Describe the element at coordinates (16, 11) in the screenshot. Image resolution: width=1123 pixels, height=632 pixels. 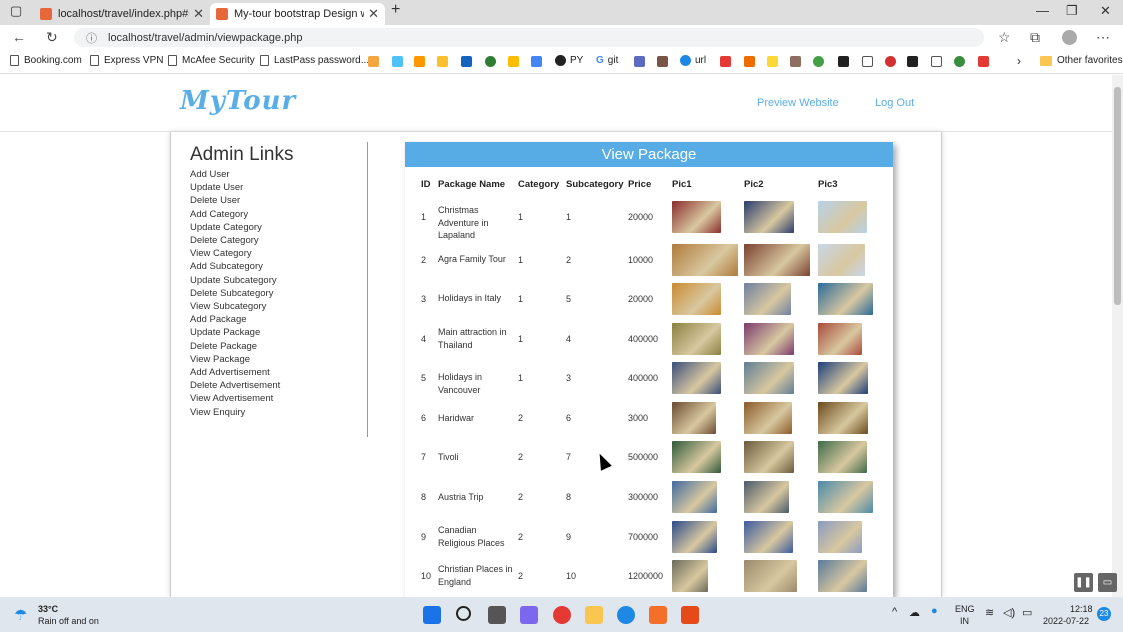
I see `tab-actions-icon: ▢` at that location.